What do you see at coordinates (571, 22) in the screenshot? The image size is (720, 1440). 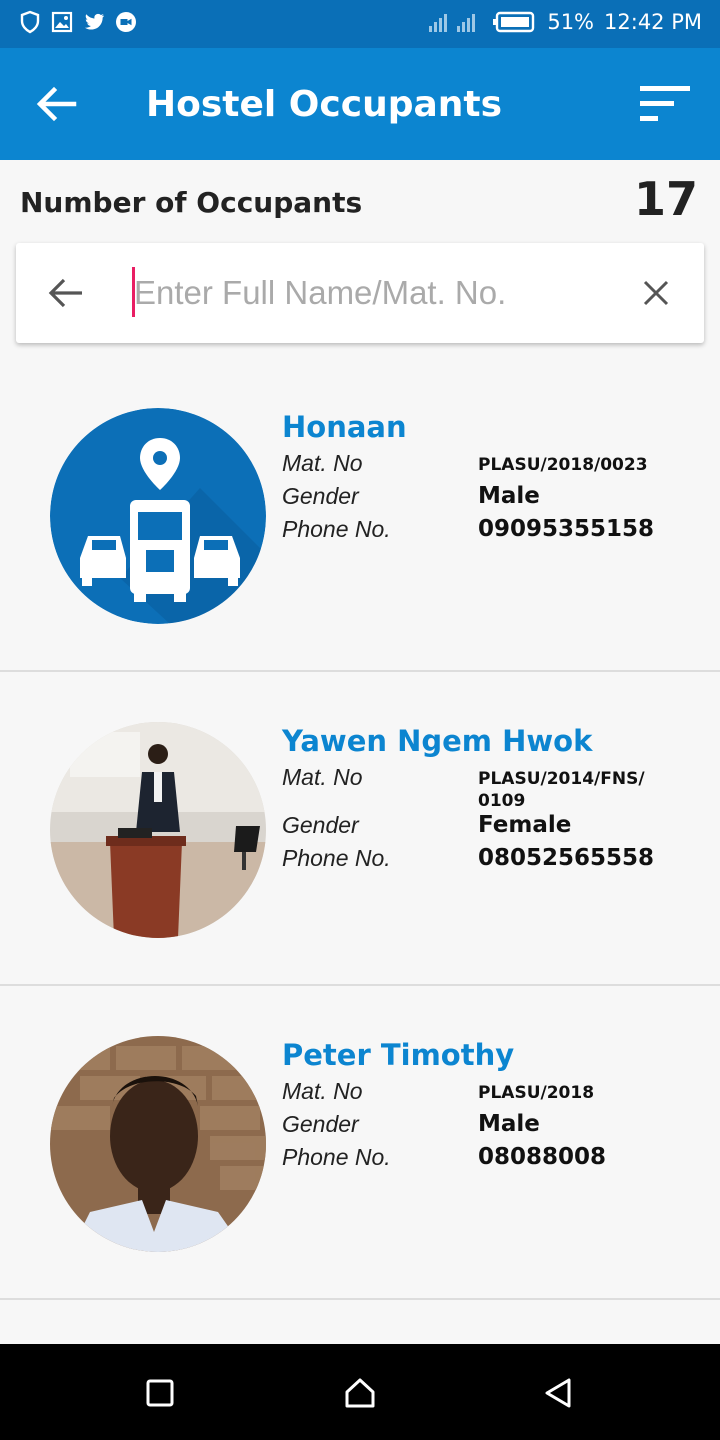 I see `battery-percent: 51%` at bounding box center [571, 22].